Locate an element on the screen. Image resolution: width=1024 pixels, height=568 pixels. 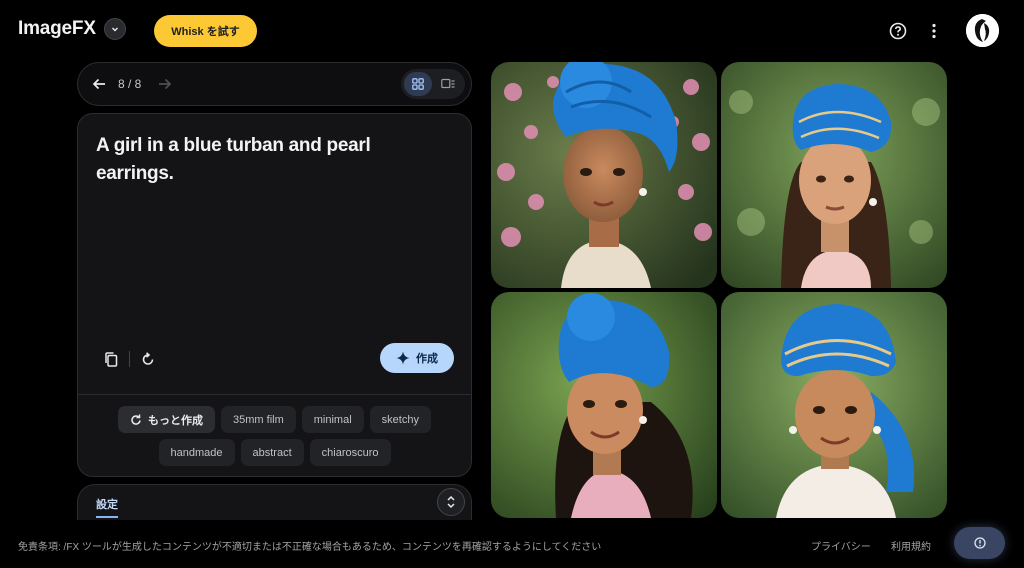
settings-tab: 設定 is located at coordinates (107, 504).